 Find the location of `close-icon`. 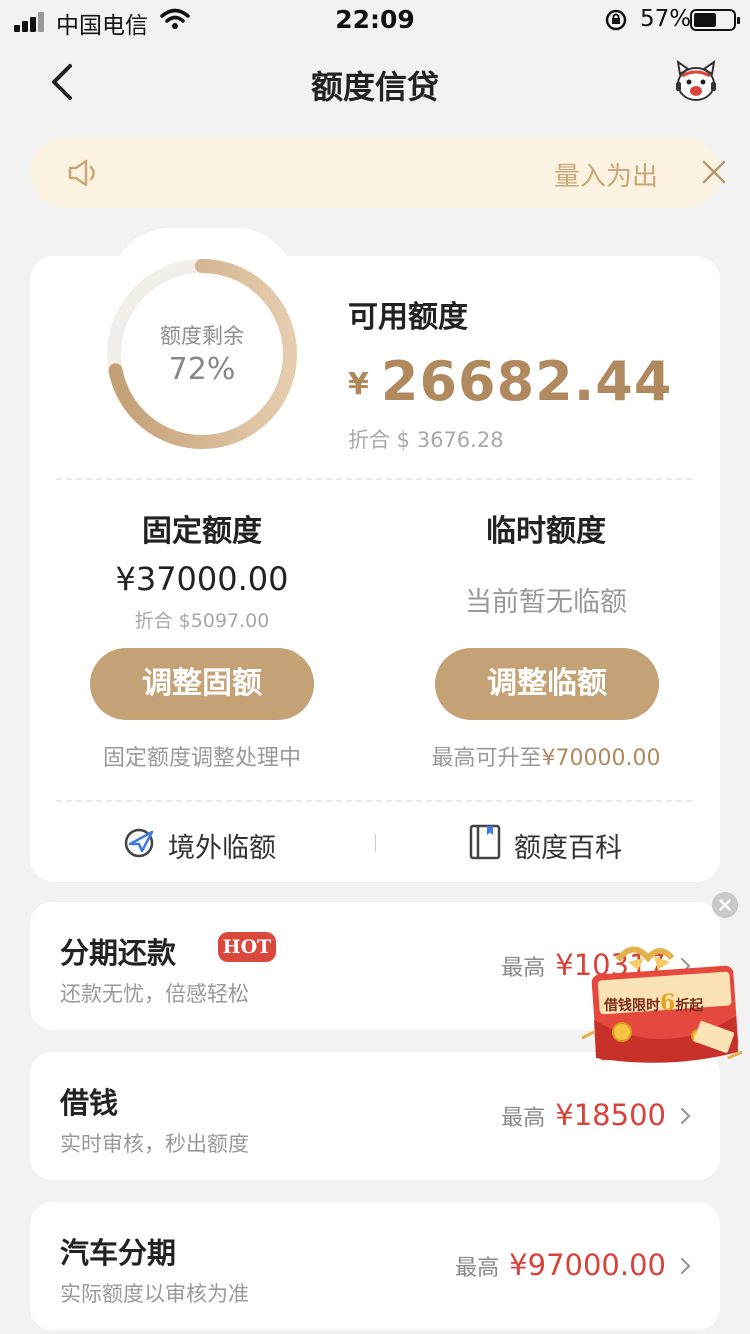

close-icon is located at coordinates (714, 172).